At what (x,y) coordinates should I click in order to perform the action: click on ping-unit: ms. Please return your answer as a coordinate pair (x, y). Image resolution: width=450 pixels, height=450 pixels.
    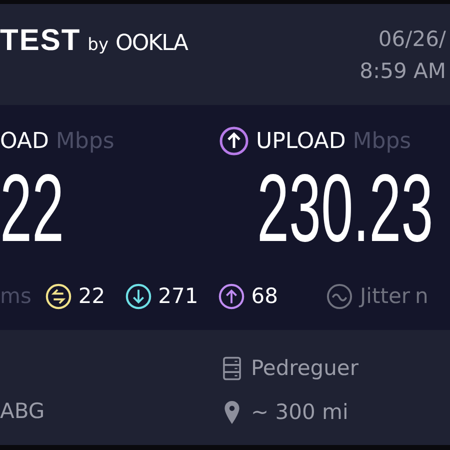
    Looking at the image, I should click on (16, 296).